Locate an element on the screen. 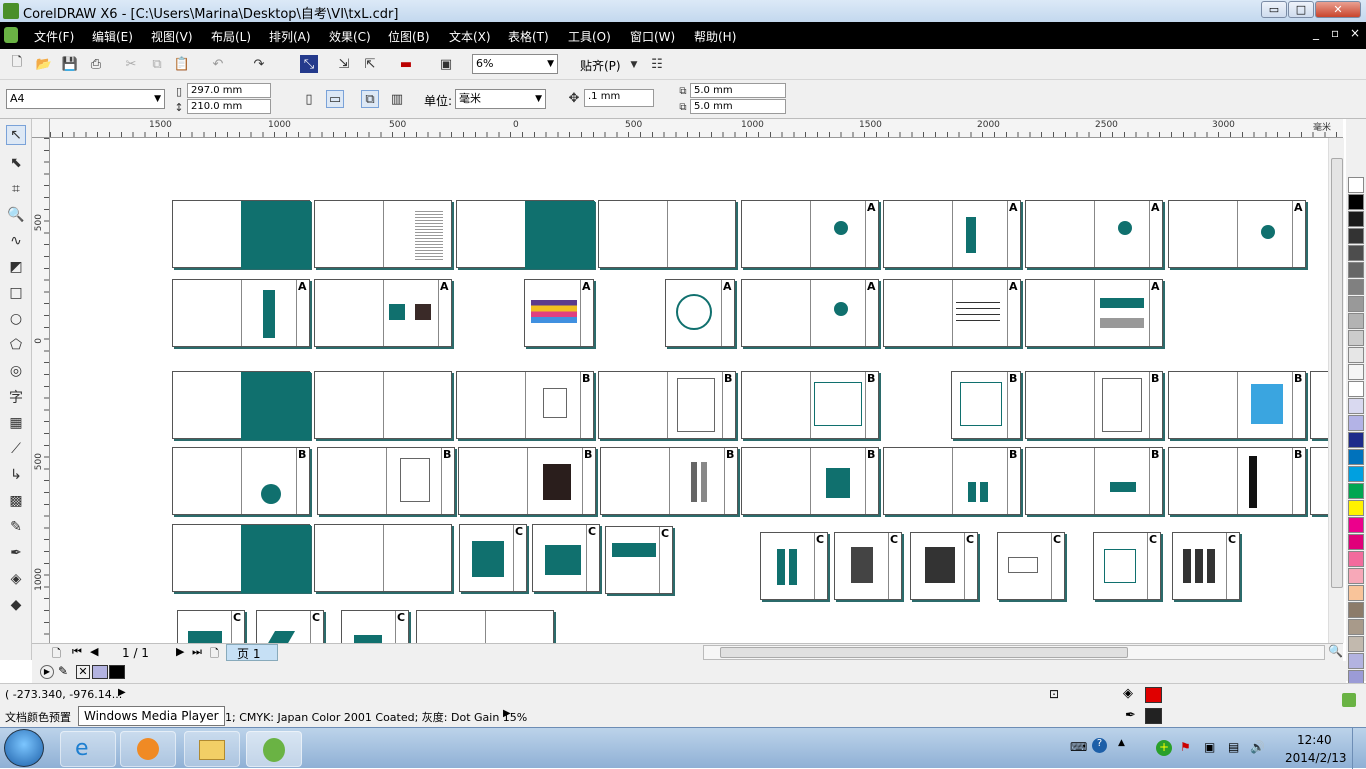  vertical-ruler: 500 0 500 1000 is located at coordinates (41, 390).